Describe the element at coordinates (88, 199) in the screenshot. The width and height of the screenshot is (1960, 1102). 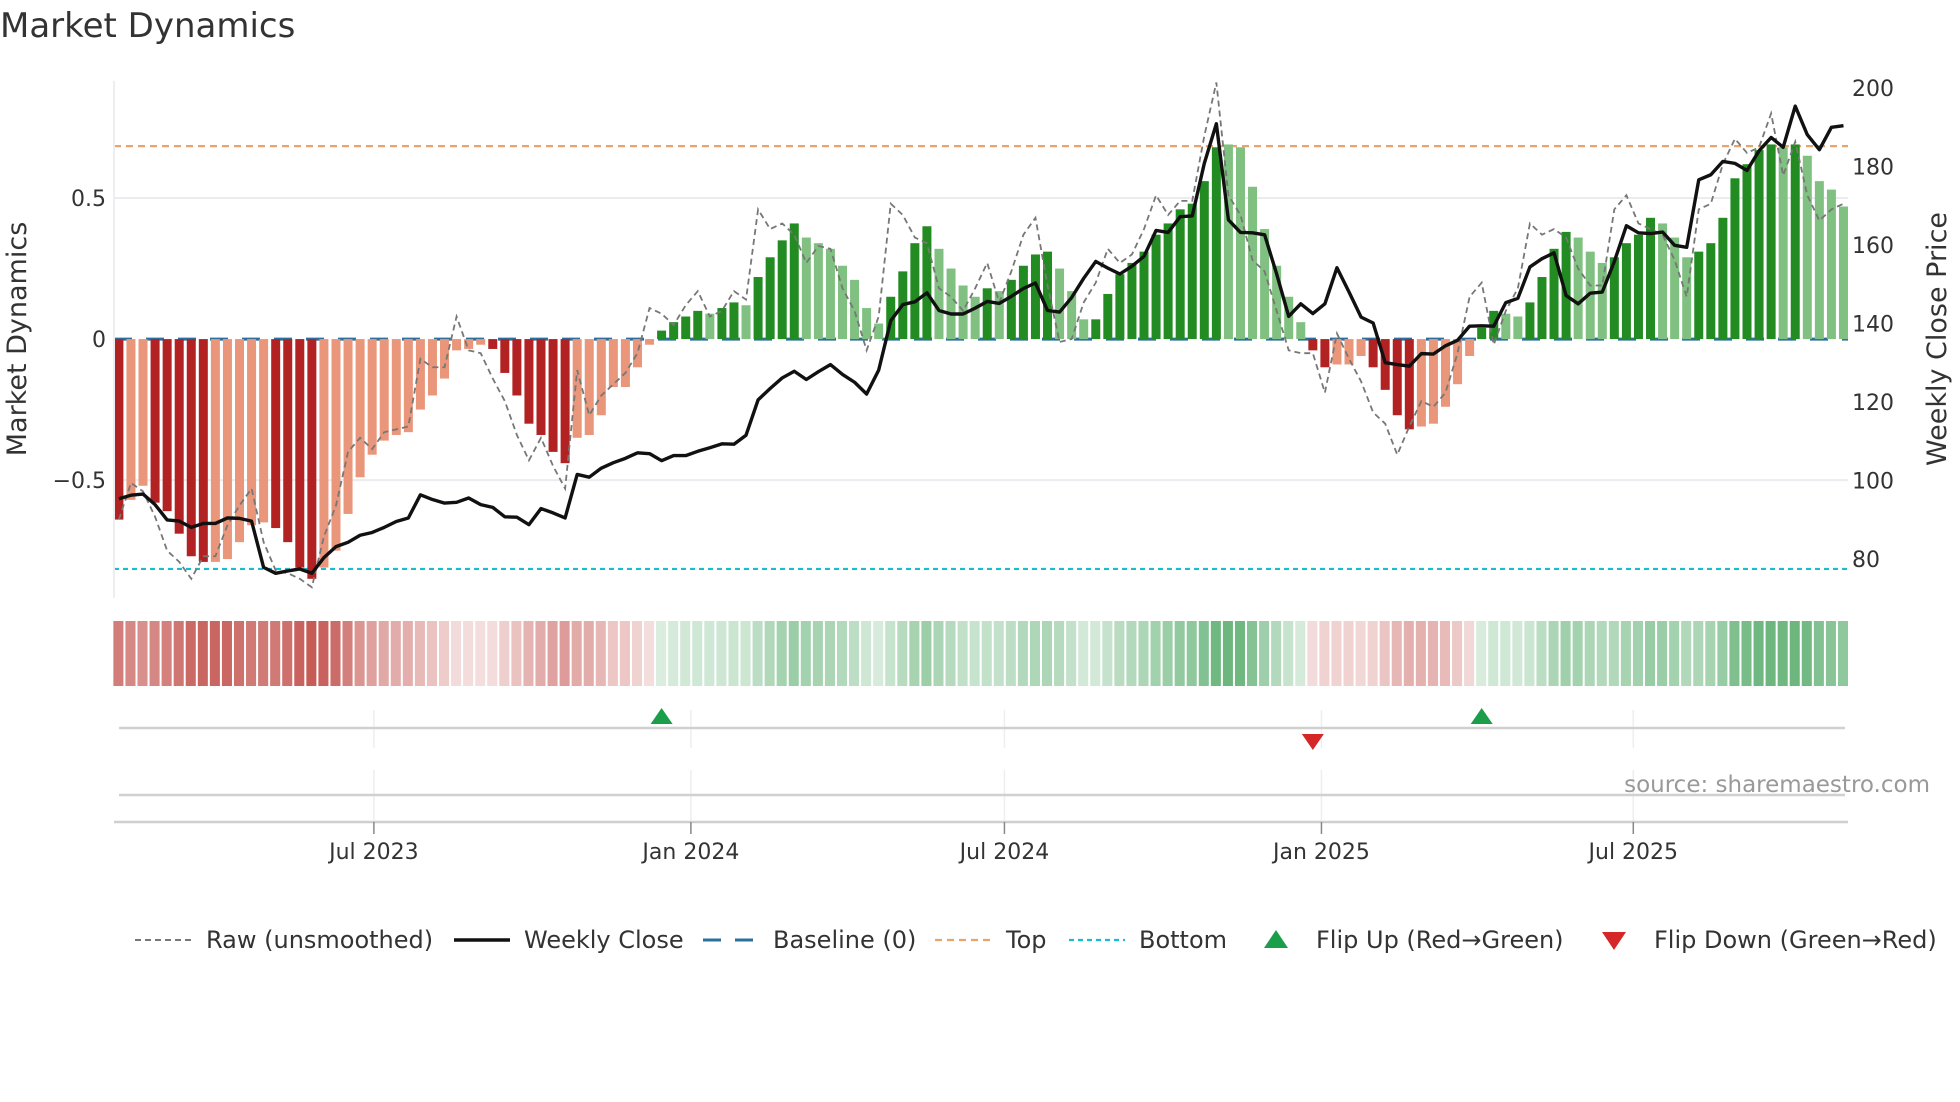
I see `y-tick-label: 0.5` at that location.